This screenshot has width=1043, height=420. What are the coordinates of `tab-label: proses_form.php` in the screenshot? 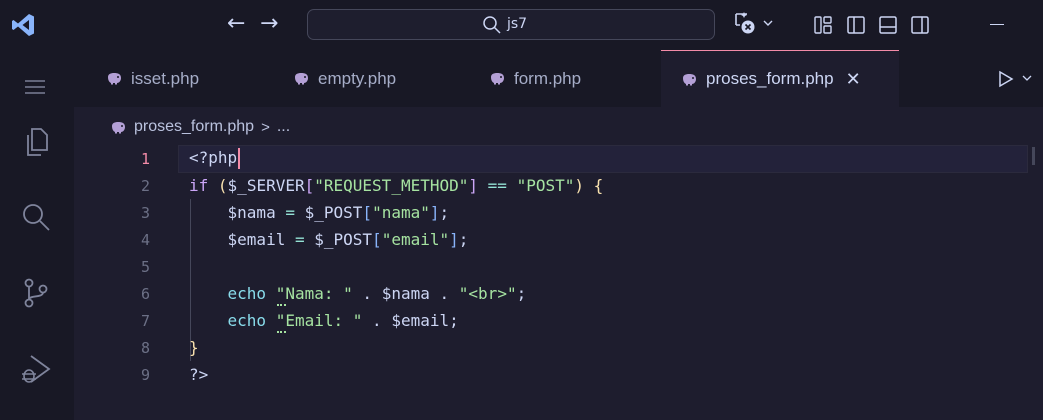 It's located at (770, 78).